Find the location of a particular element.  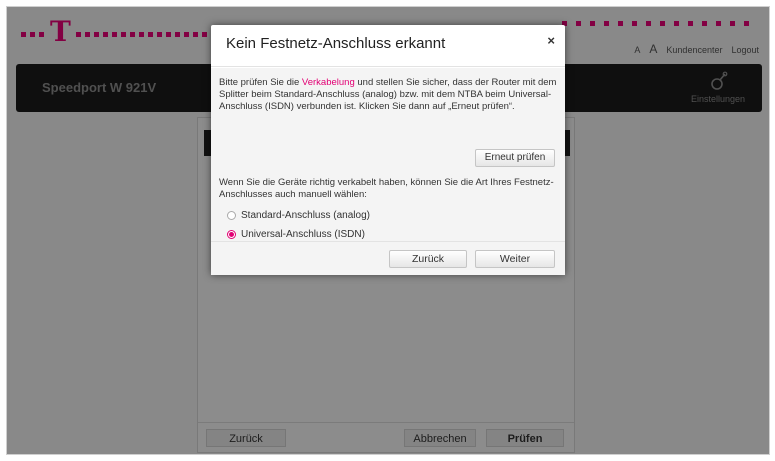

radio-option-analog: Standard-Anschluss (analog) is located at coordinates (298, 215).